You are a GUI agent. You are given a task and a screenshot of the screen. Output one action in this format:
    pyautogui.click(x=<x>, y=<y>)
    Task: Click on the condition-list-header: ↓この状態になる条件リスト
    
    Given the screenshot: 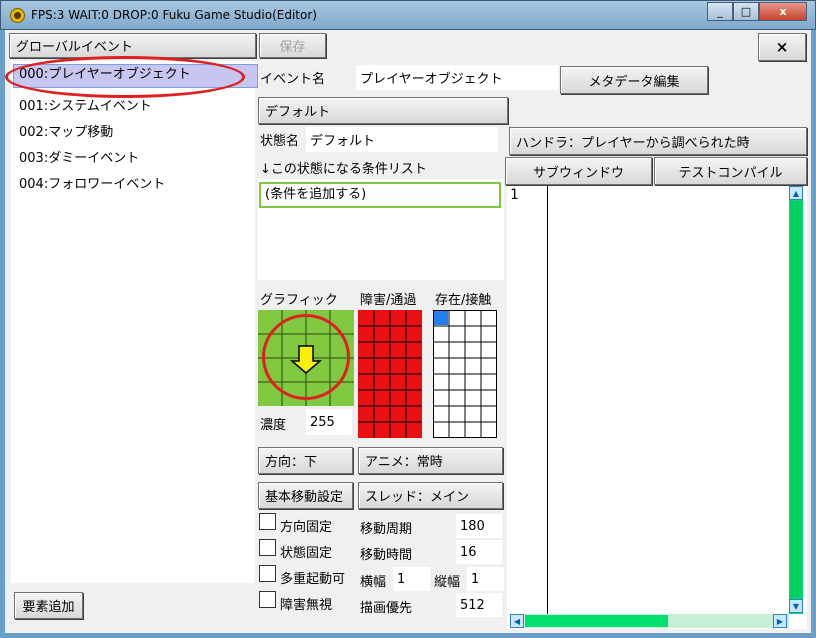 What is the action you would take?
    pyautogui.click(x=343, y=169)
    